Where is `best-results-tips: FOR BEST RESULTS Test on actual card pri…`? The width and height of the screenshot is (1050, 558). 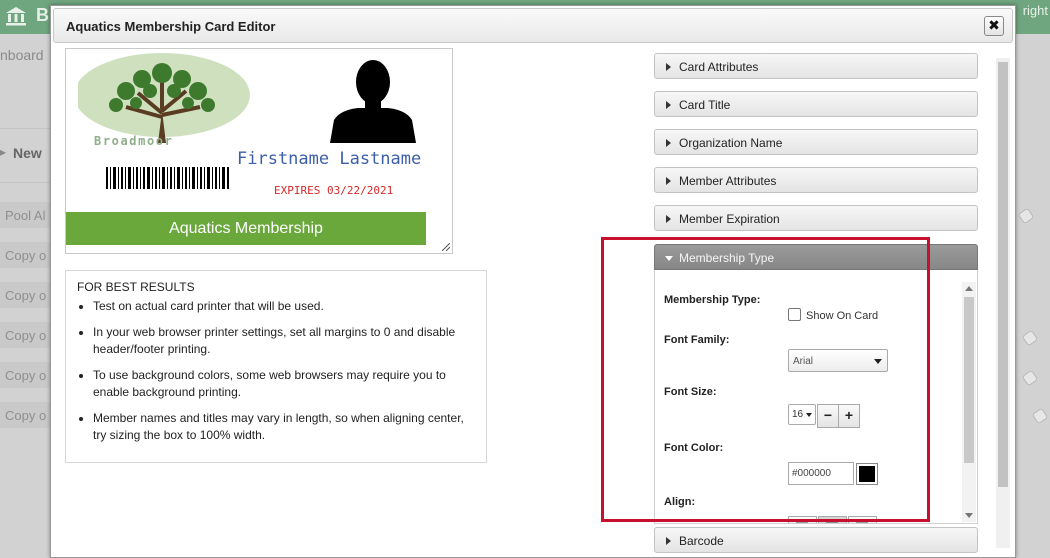 best-results-tips: FOR BEST RESULTS Test on actual card pri… is located at coordinates (276, 366).